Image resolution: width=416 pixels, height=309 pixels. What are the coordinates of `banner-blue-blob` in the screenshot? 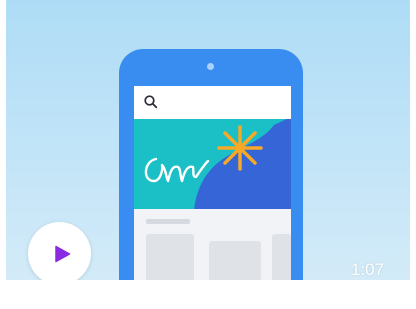 It's located at (242, 164).